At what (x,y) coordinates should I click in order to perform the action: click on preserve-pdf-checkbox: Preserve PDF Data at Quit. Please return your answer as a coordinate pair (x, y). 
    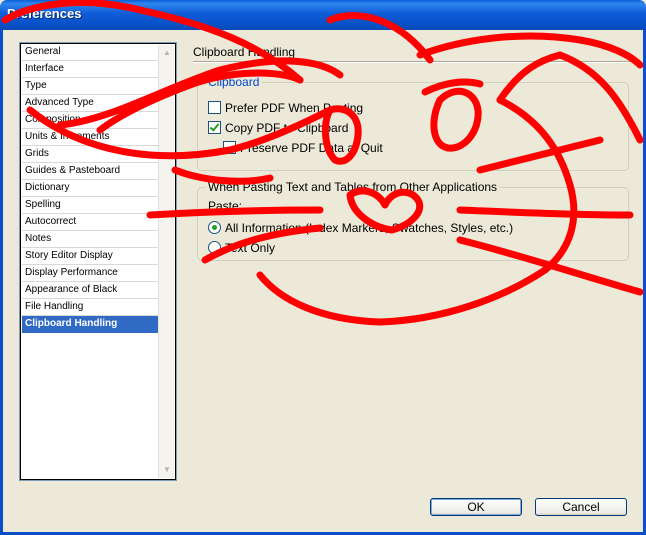
    Looking at the image, I should click on (303, 147).